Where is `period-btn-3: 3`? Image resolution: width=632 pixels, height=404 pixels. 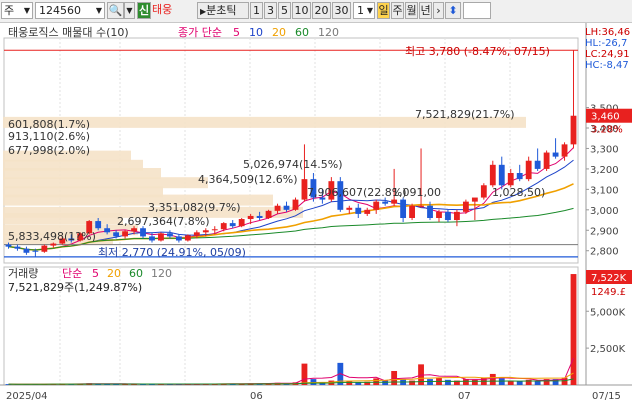 period-btn-3: 3 is located at coordinates (270, 10).